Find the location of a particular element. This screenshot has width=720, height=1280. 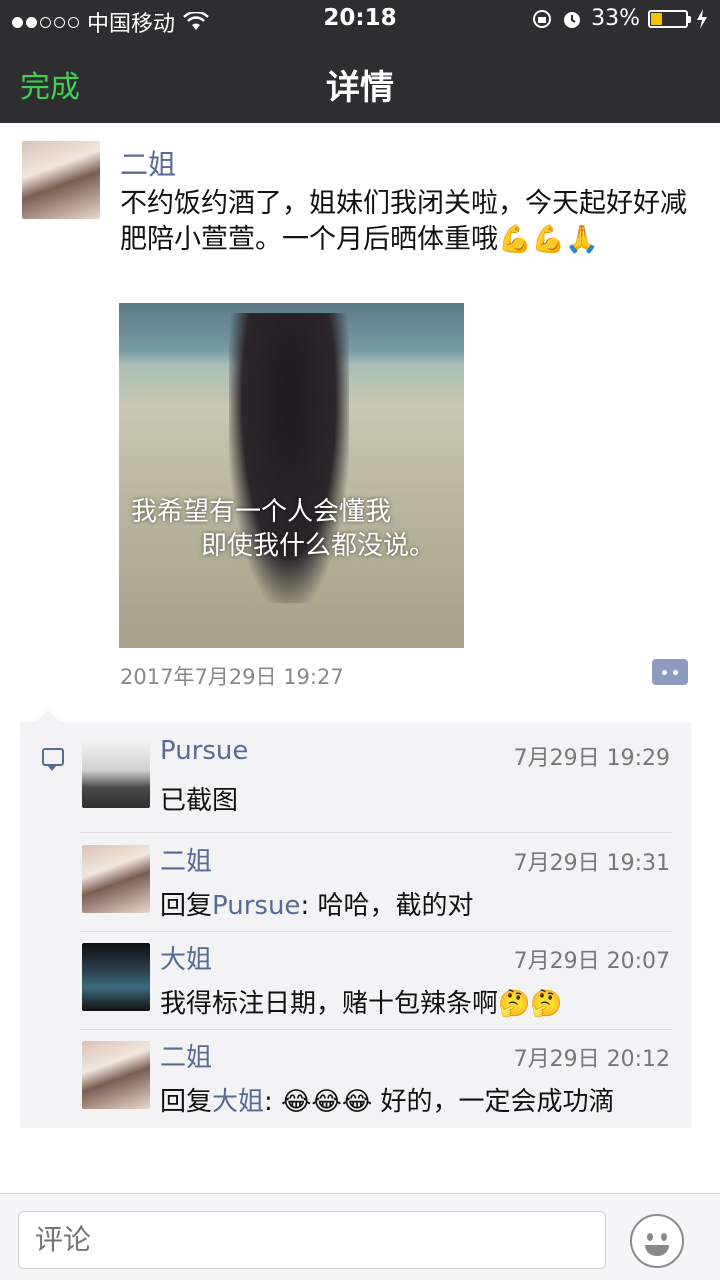

orientation-lock-icon is located at coordinates (542, 18).